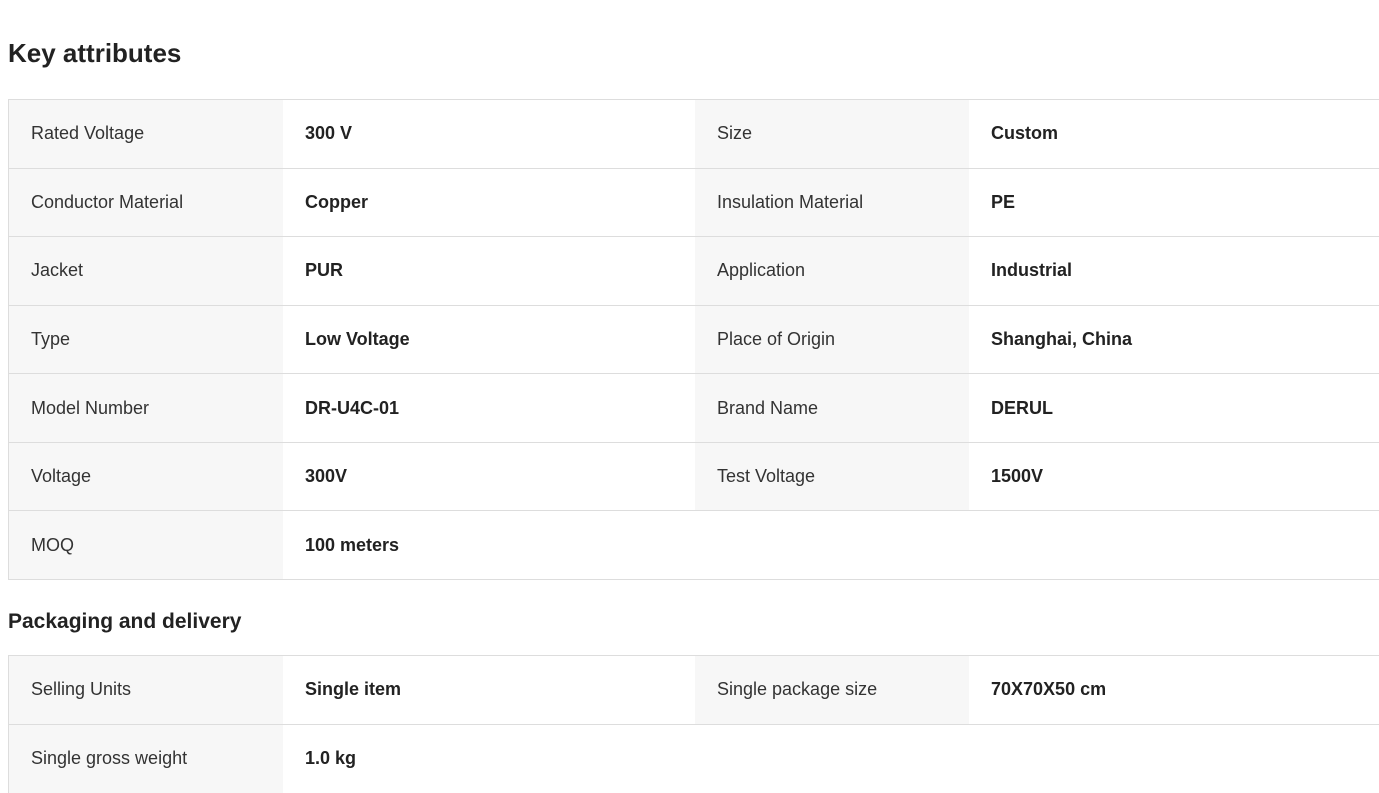 This screenshot has height=793, width=1379. What do you see at coordinates (1174, 408) in the screenshot?
I see `attribute-value: DERUL` at bounding box center [1174, 408].